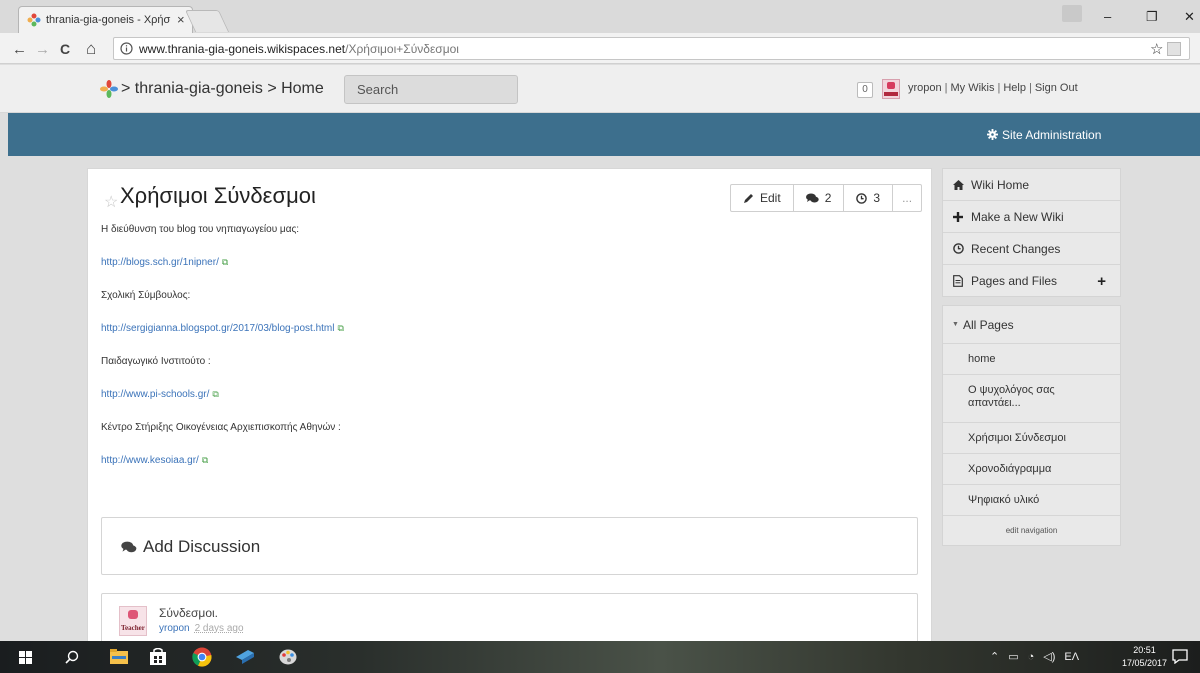 The image size is (1200, 673). I want to click on site-administration-link: Site Administration, so click(1044, 135).